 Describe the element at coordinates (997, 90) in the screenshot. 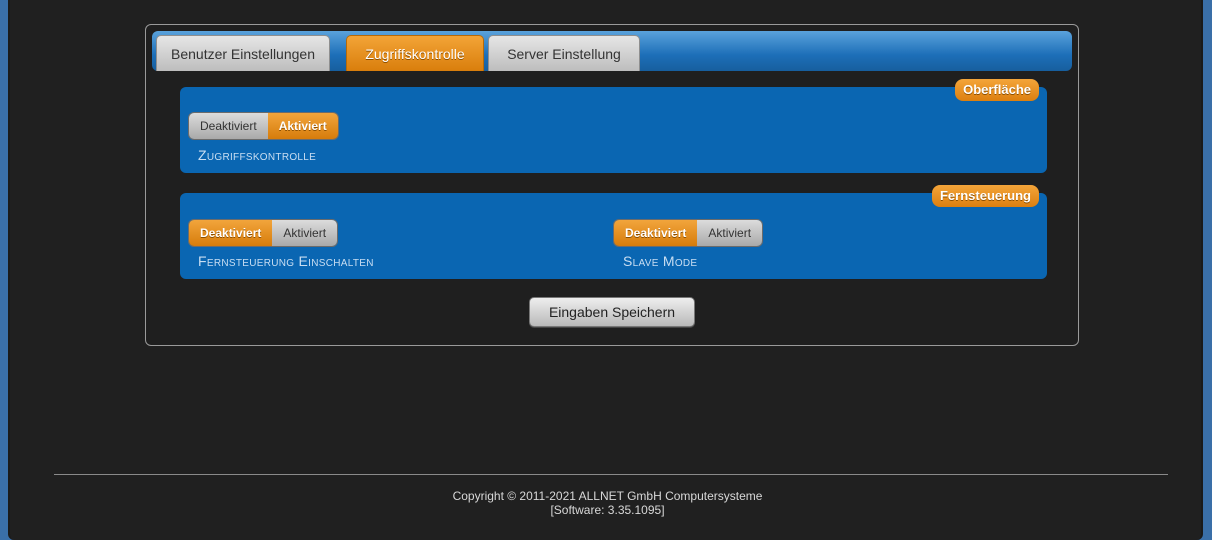

I see `section-badge-surface: Oberfläche` at that location.